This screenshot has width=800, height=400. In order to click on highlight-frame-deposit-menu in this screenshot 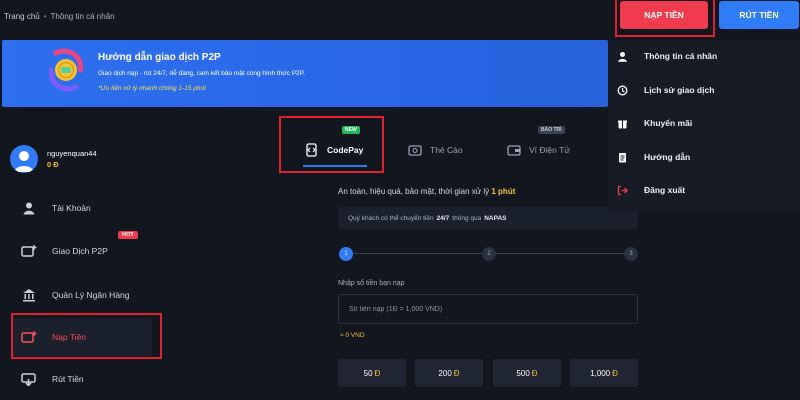, I will do `click(86, 336)`.